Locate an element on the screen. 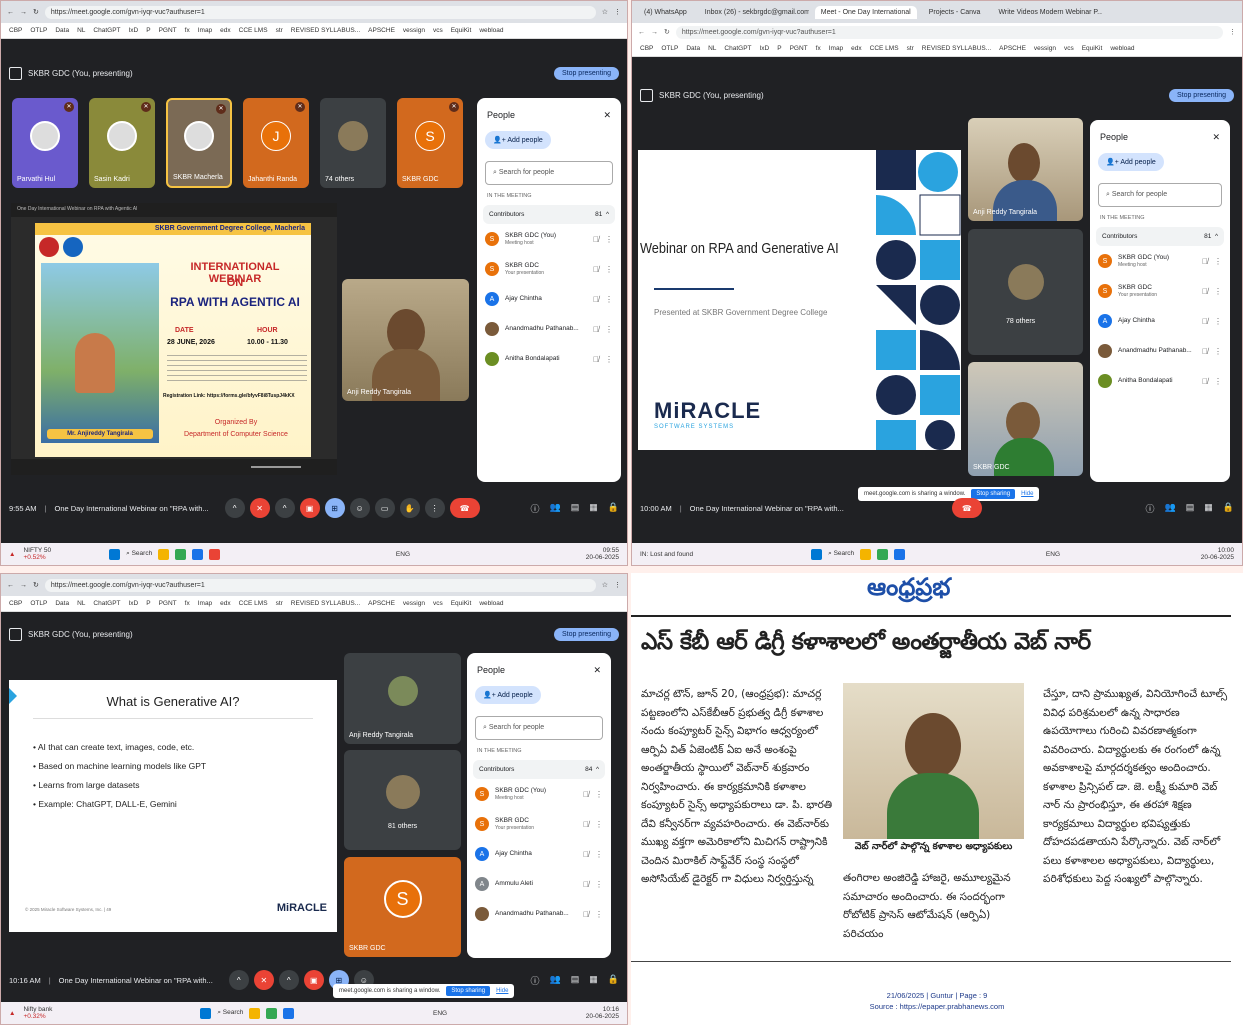  bookmark-item: ChatGPT is located at coordinates (737, 48).